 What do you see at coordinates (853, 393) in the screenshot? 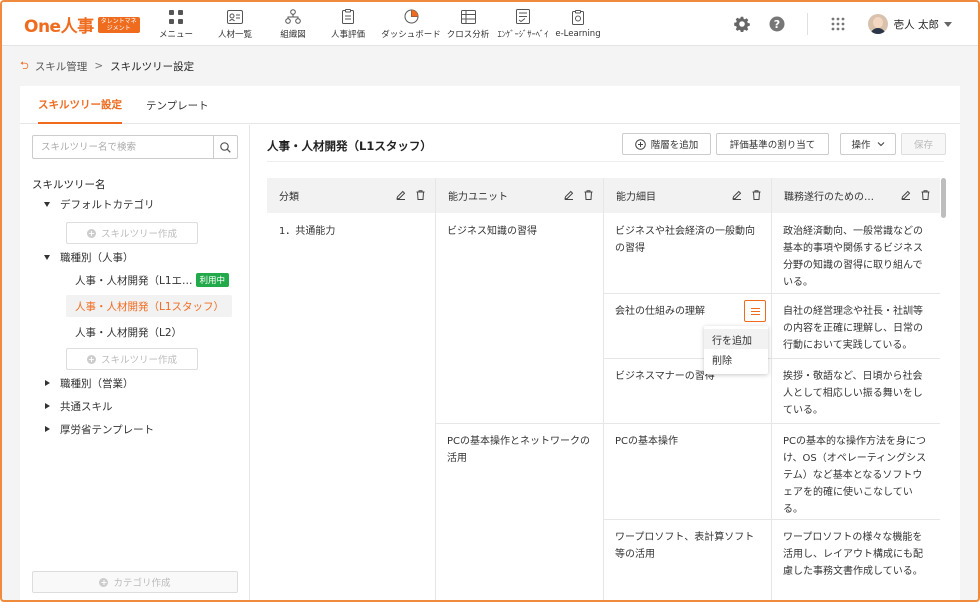
I see `description-cell: 挨拶・敬語など、日頃から社会人として相応しい振る舞いをしている。` at bounding box center [853, 393].